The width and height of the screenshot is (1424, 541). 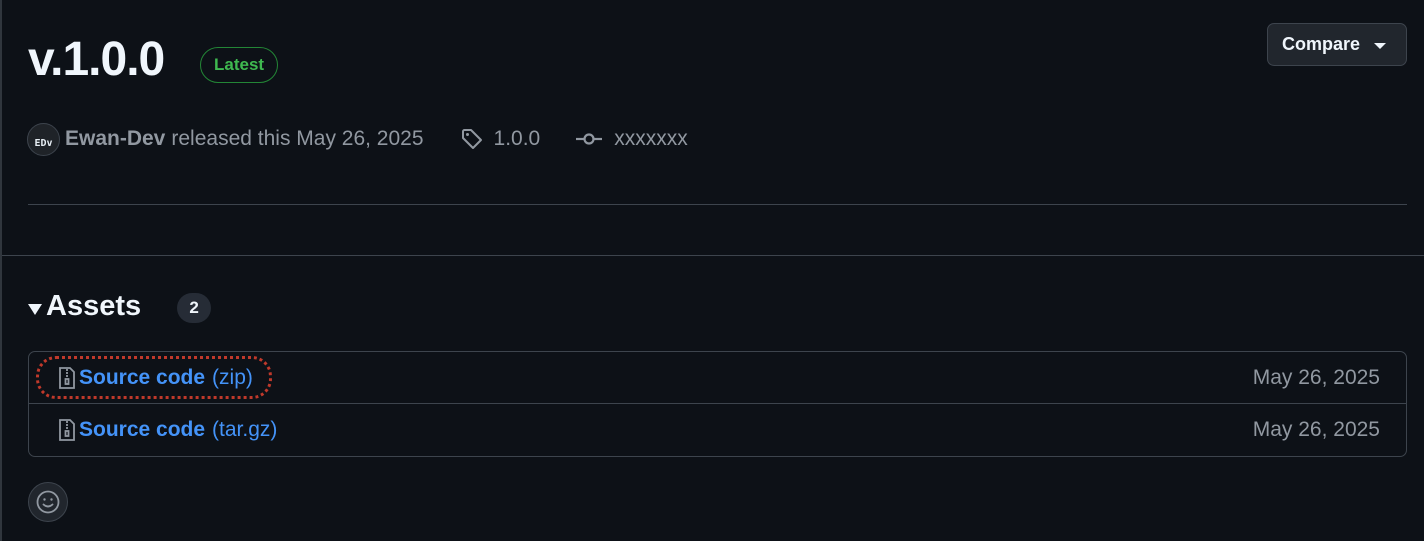 I want to click on asset-ext: (zip), so click(x=232, y=377).